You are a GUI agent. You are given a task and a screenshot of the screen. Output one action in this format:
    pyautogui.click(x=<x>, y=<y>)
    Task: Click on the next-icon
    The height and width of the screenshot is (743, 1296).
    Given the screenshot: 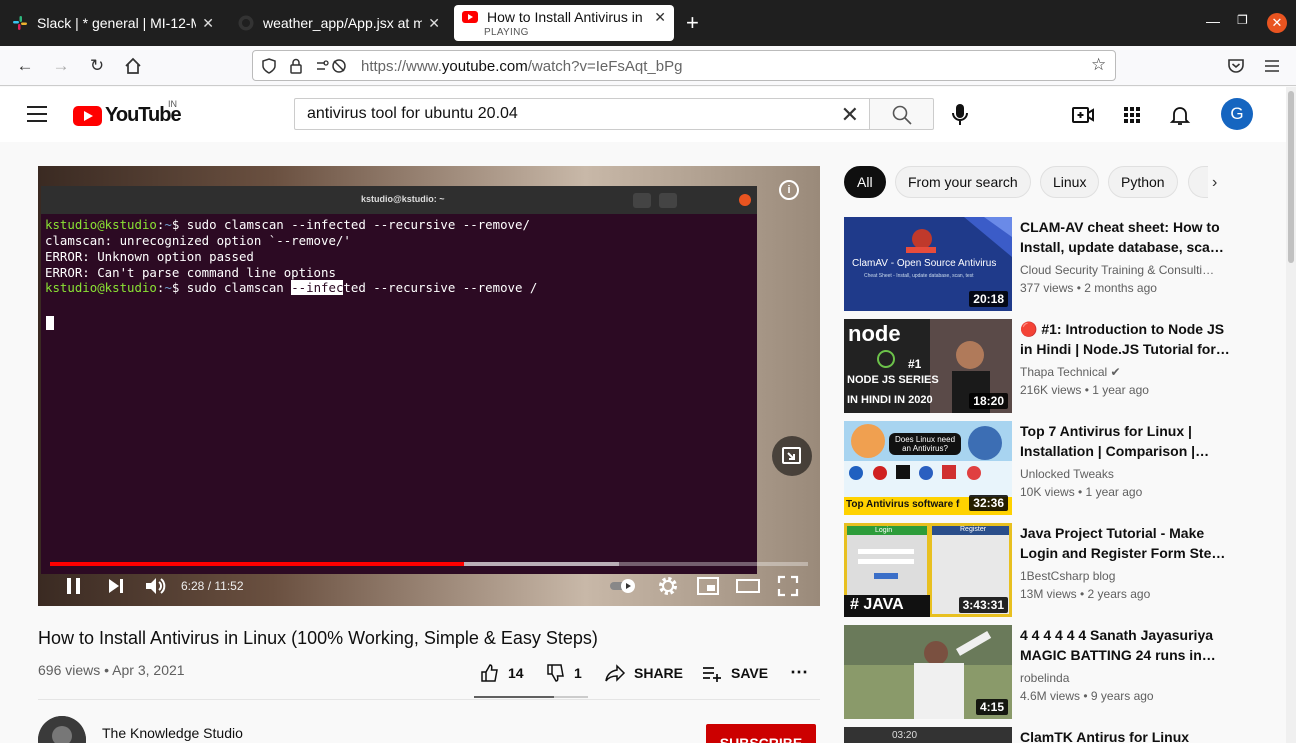 What is the action you would take?
    pyautogui.click(x=116, y=586)
    